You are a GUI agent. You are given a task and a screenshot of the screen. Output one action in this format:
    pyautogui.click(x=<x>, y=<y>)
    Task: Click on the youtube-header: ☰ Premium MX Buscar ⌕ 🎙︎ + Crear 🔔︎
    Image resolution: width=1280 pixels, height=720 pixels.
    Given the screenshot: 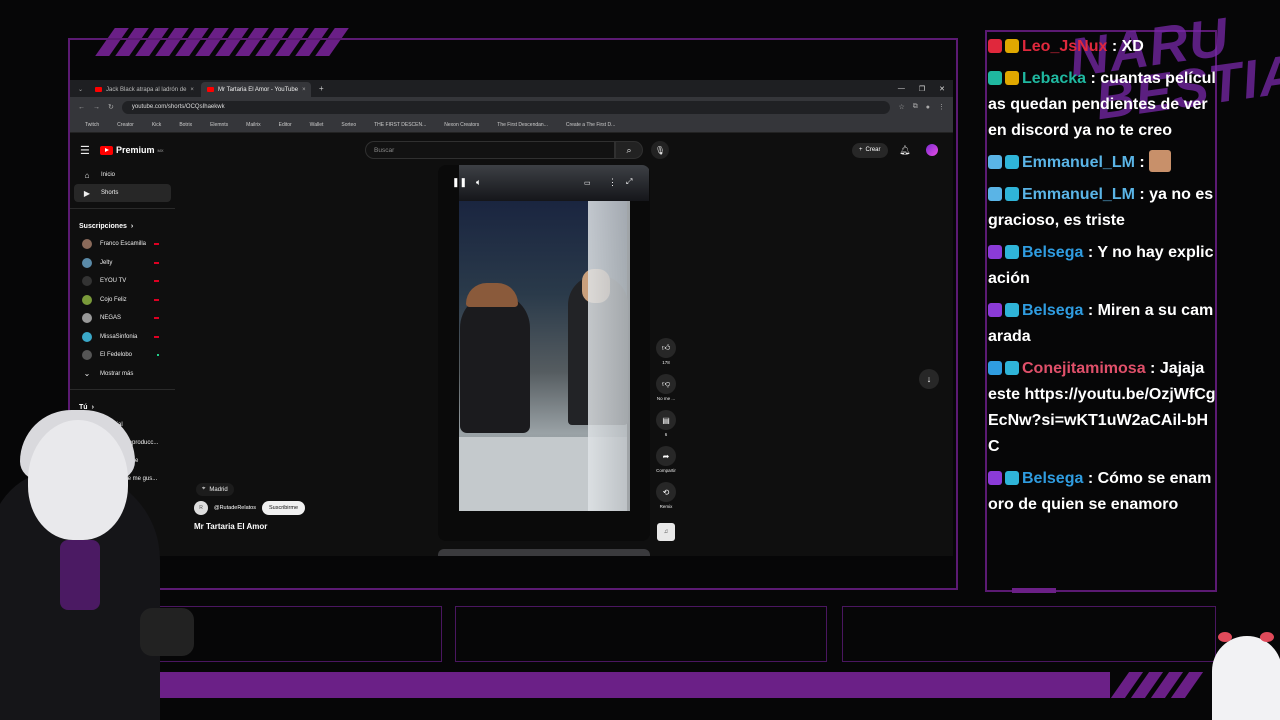 What is the action you would take?
    pyautogui.click(x=511, y=150)
    